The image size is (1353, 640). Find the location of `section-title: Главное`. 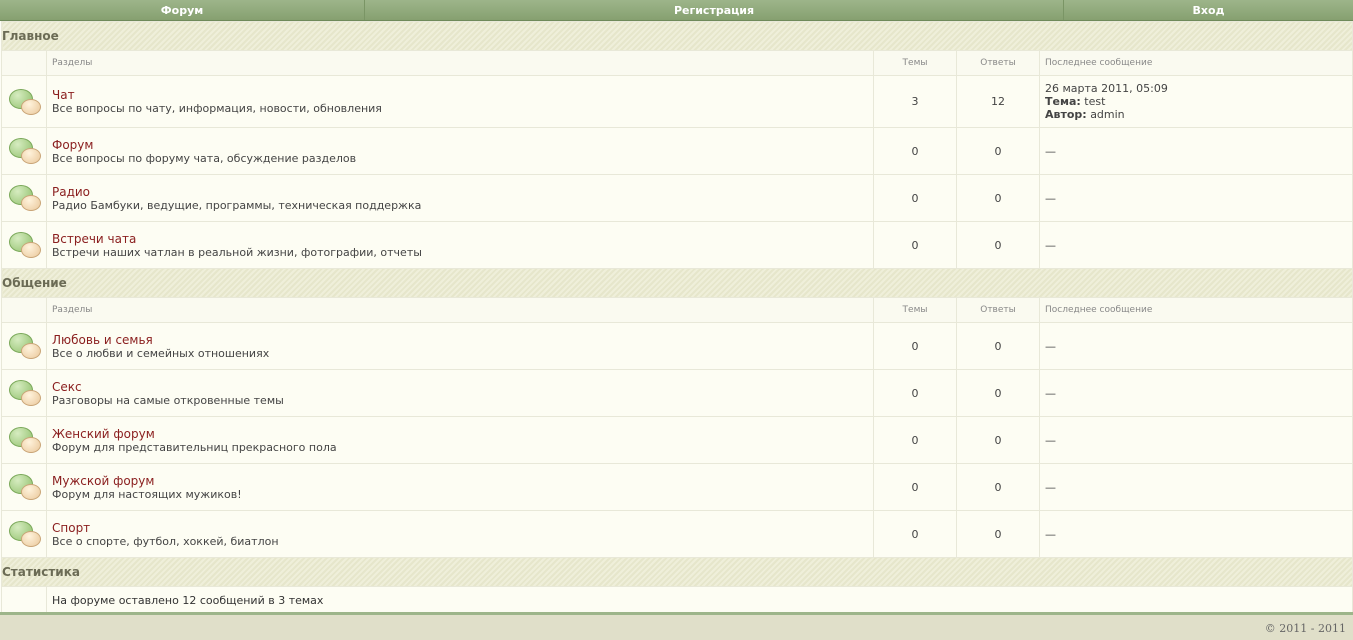

section-title: Главное is located at coordinates (677, 36).